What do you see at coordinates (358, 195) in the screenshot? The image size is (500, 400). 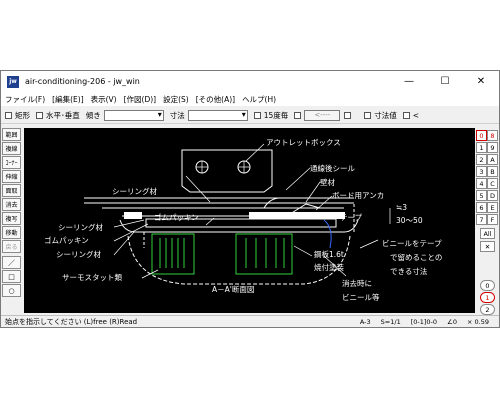 I see `label-anchor: ボード用アンカ` at bounding box center [358, 195].